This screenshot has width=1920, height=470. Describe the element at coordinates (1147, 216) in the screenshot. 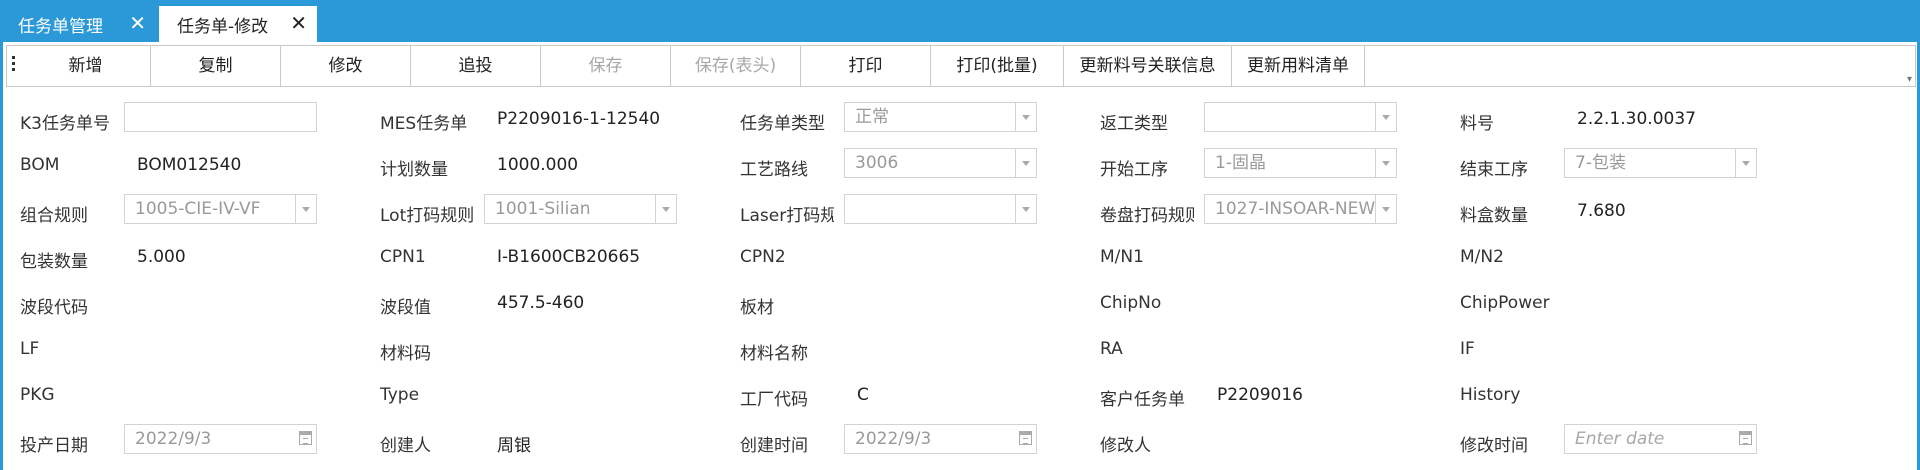

I see `reel-print-rule-label: 卷盘打码规则` at that location.